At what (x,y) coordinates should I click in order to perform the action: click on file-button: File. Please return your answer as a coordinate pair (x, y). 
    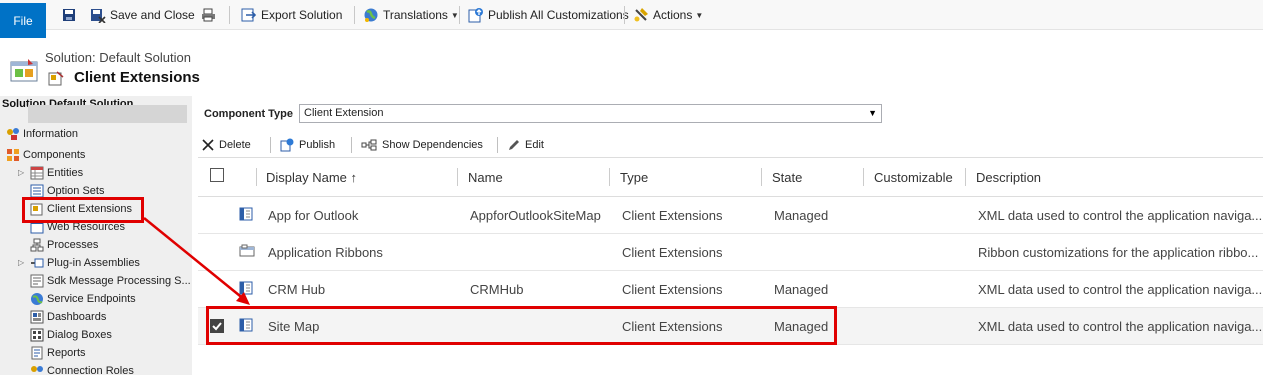
    Looking at the image, I should click on (23, 20).